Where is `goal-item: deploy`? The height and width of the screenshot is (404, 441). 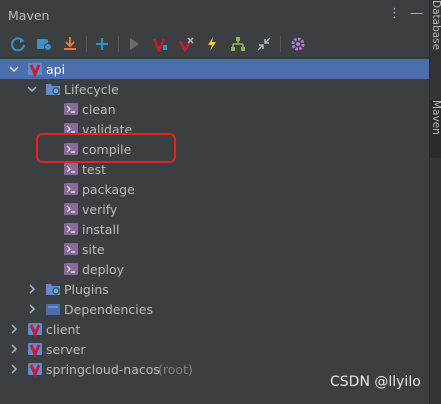 goal-item: deploy is located at coordinates (214, 269).